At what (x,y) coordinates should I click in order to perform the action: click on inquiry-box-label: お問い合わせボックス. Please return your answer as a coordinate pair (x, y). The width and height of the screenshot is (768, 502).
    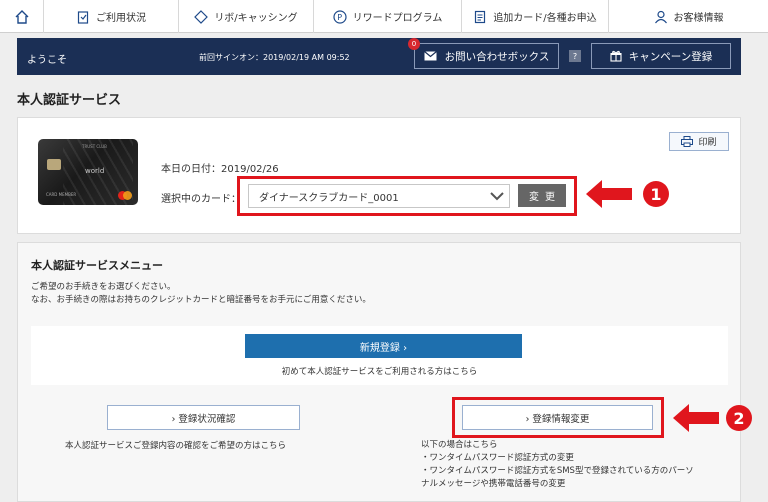
    Looking at the image, I should click on (497, 56).